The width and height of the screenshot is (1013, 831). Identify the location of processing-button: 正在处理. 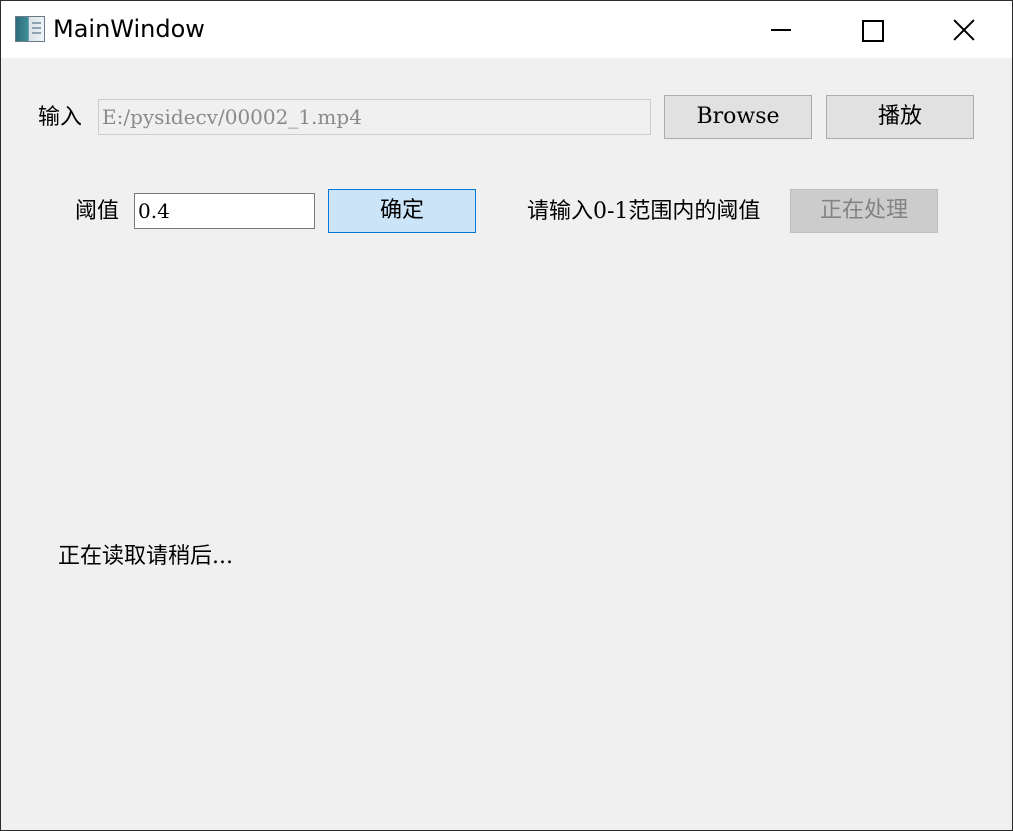
(864, 211).